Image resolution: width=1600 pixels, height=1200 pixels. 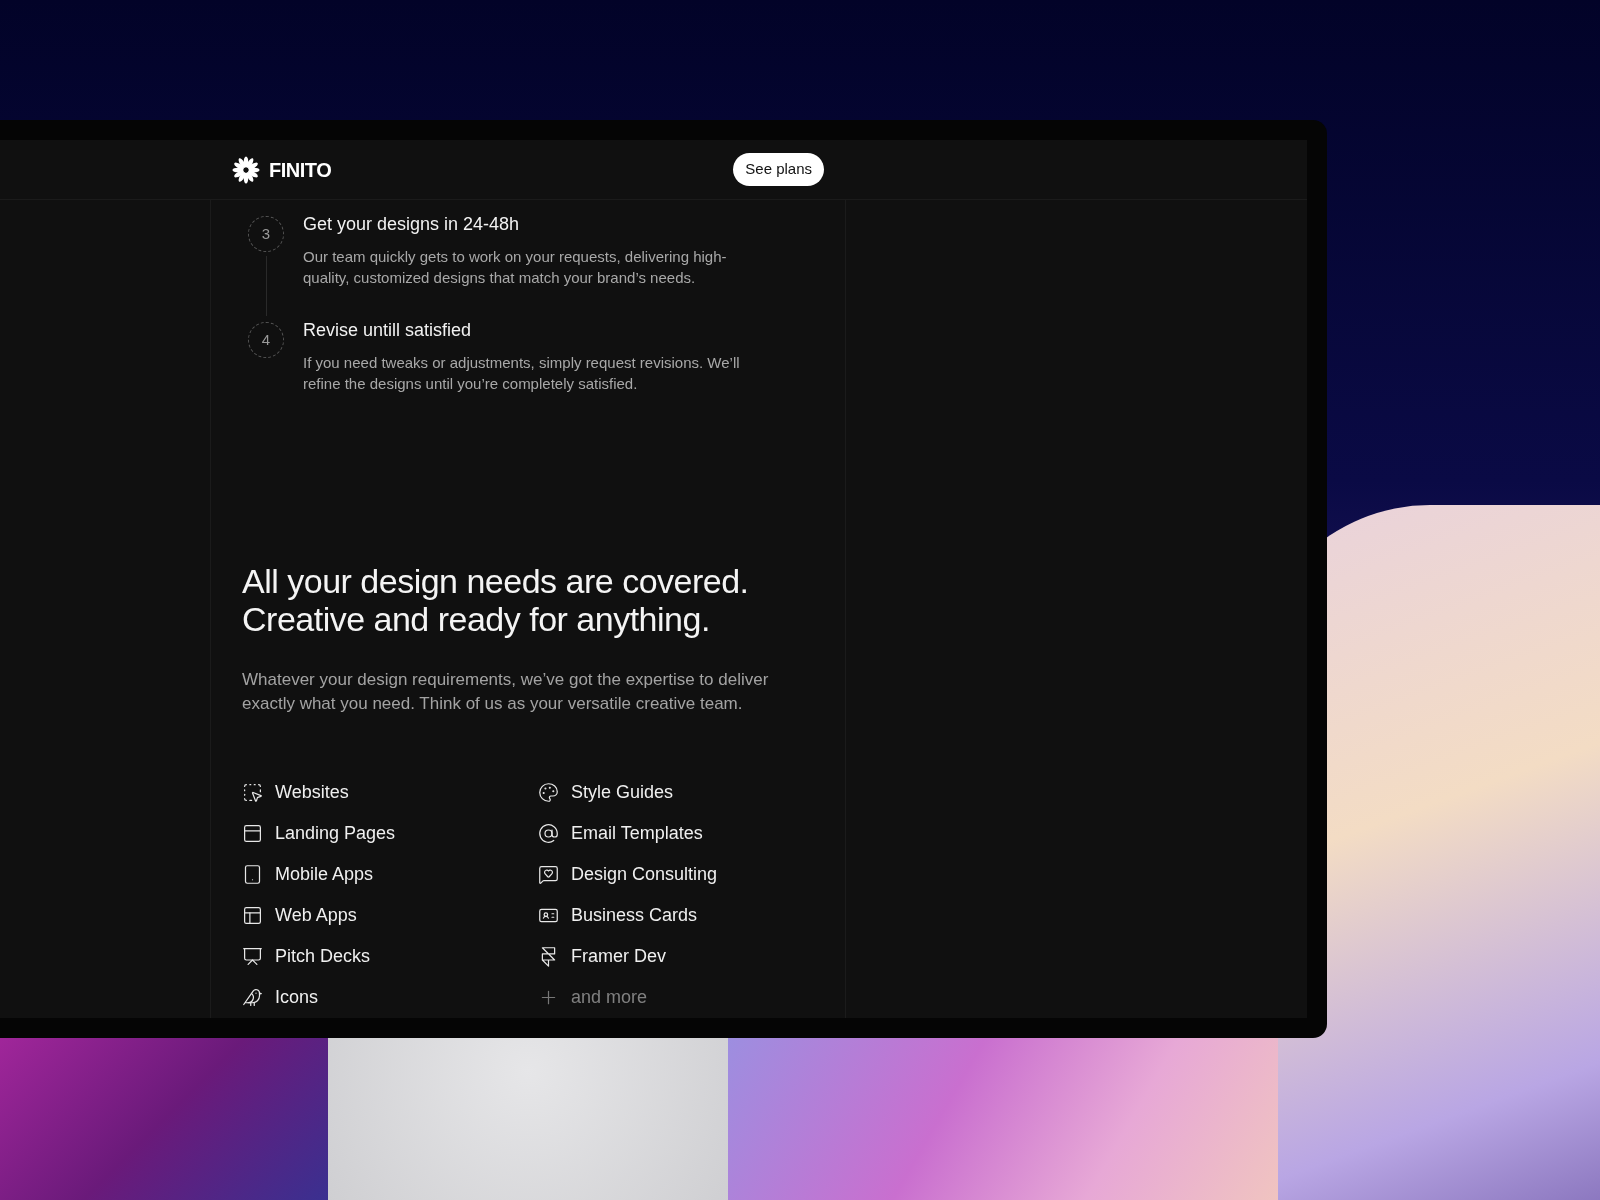 What do you see at coordinates (323, 956) in the screenshot?
I see `service-label: Pitch Decks` at bounding box center [323, 956].